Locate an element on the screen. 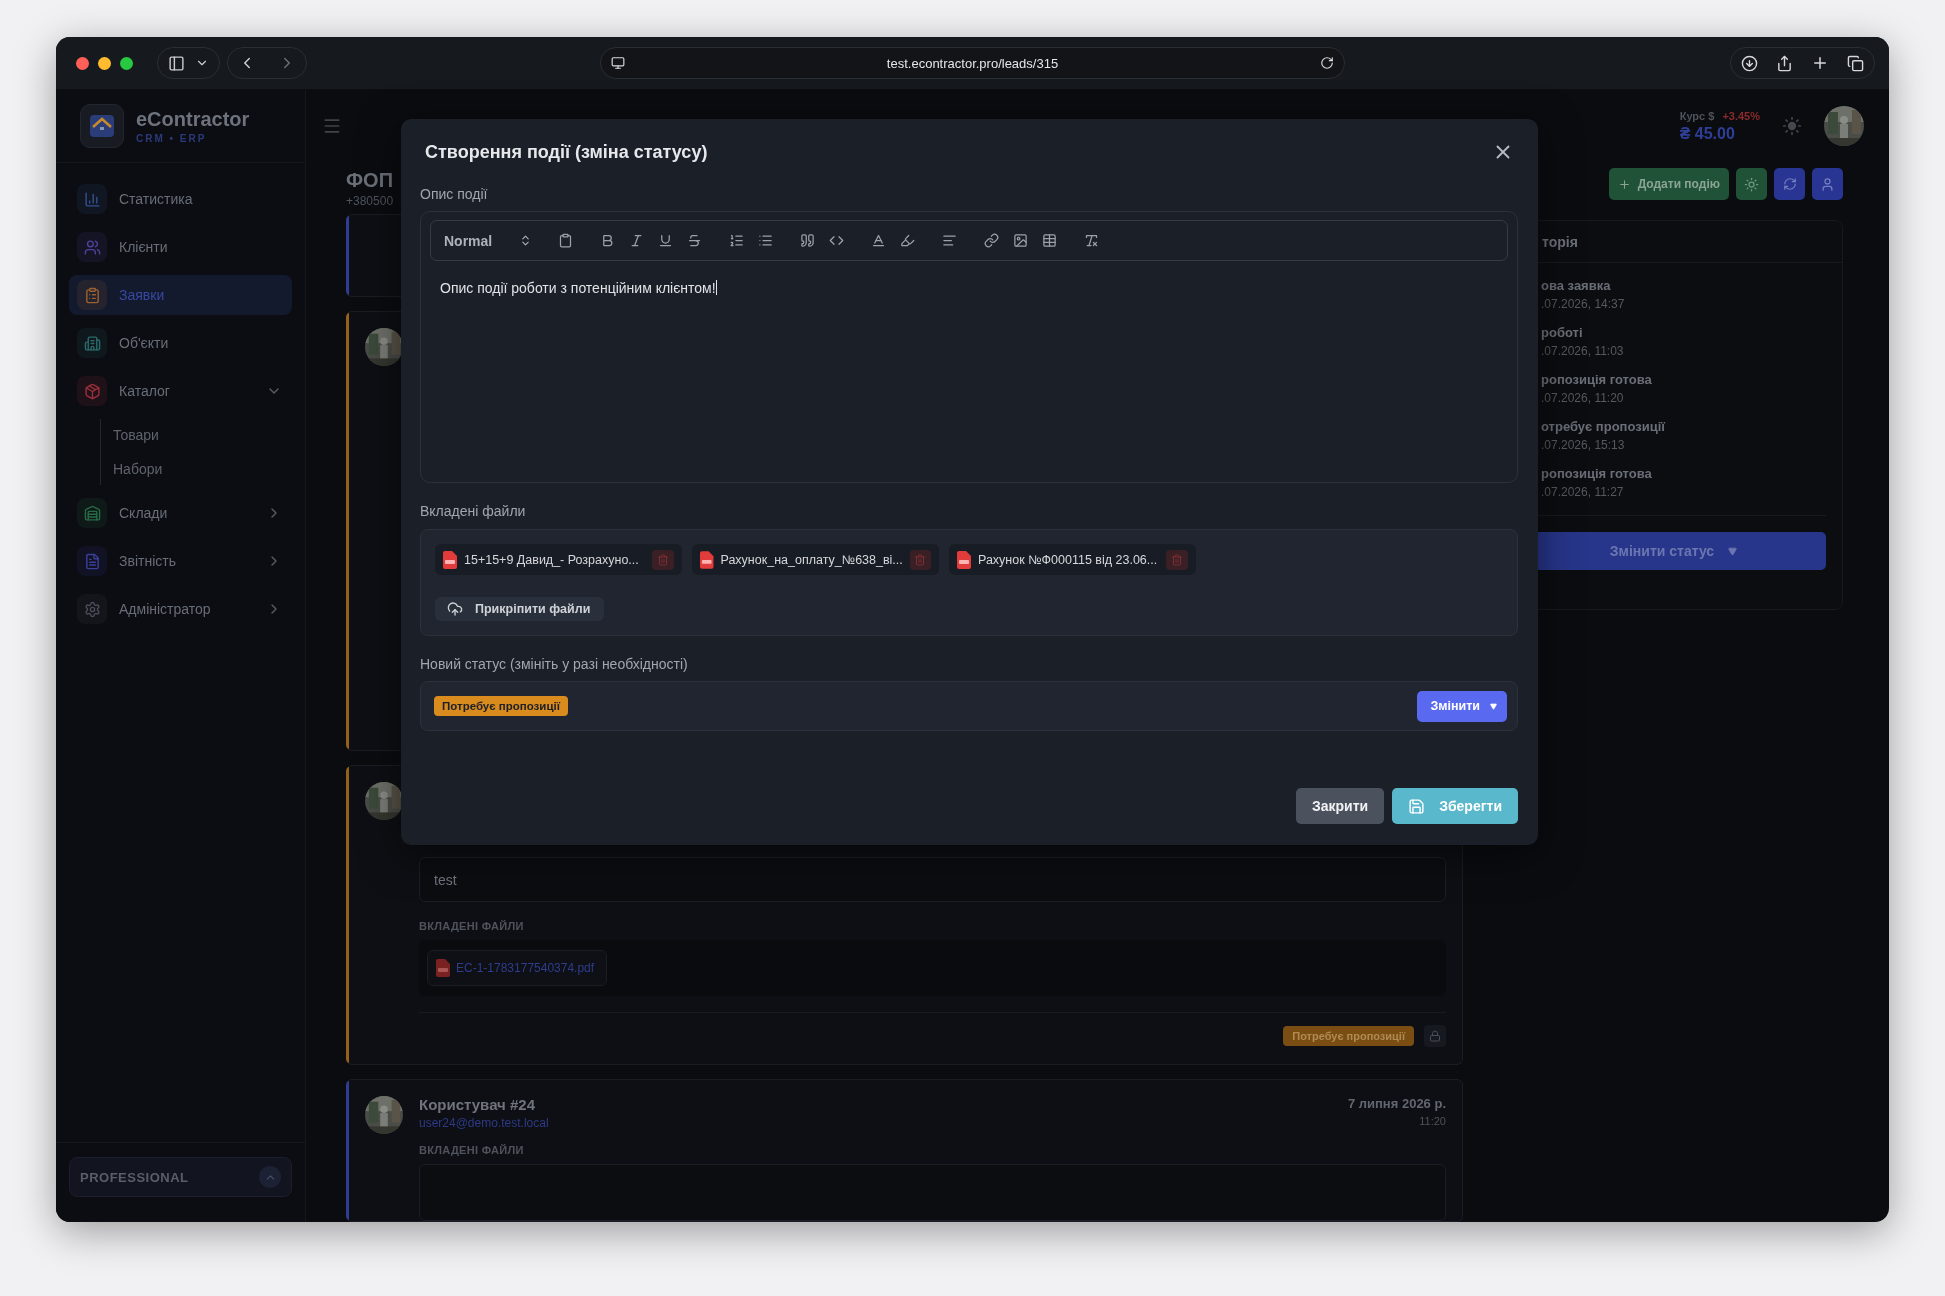 This screenshot has height=1296, width=1945. zoom-window-button is located at coordinates (126, 63).